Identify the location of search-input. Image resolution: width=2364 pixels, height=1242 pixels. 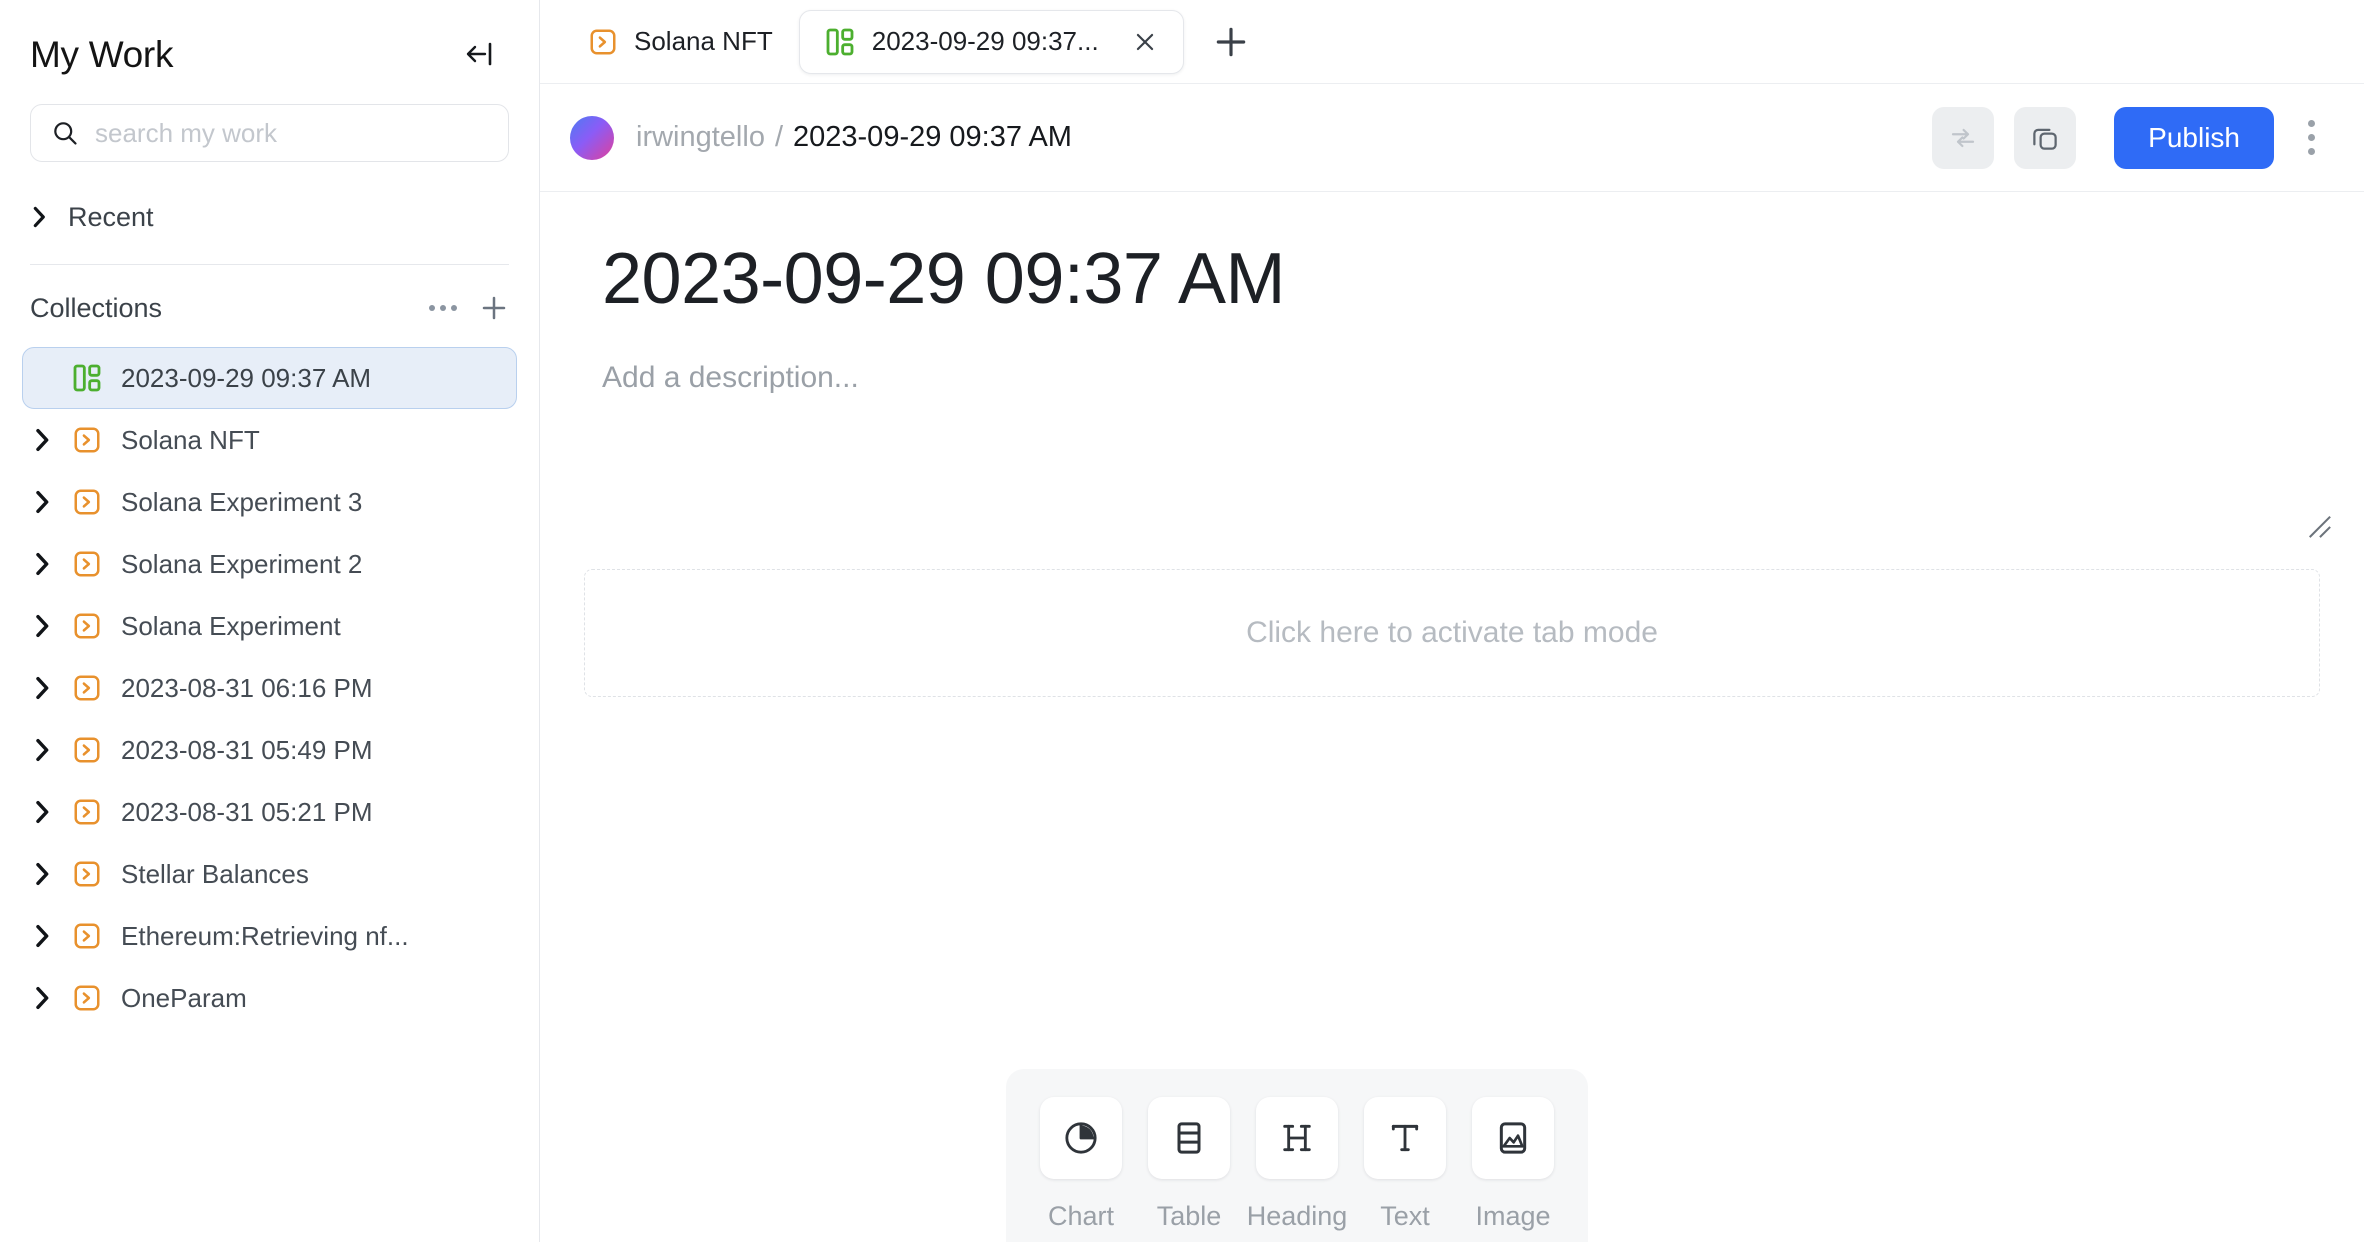
(291, 133).